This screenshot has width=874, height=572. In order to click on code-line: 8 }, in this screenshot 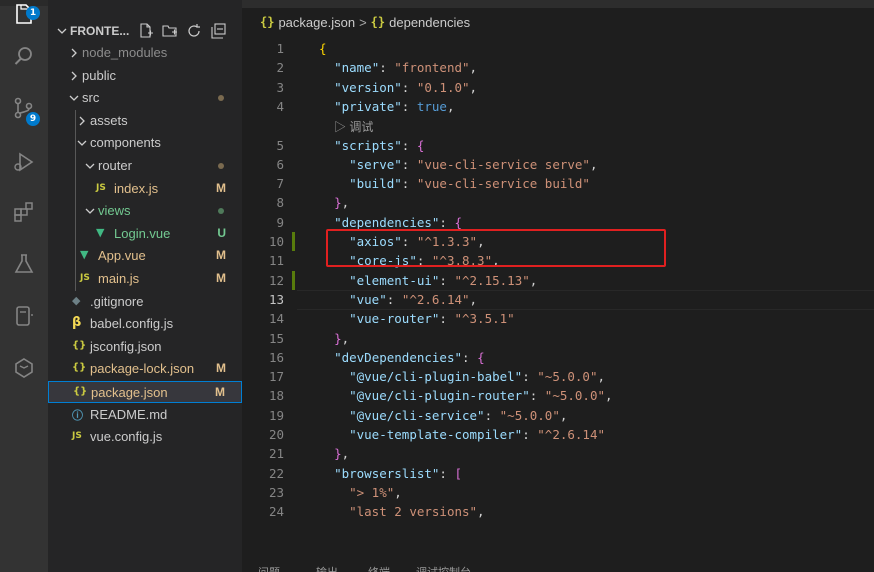, I will do `click(558, 203)`.